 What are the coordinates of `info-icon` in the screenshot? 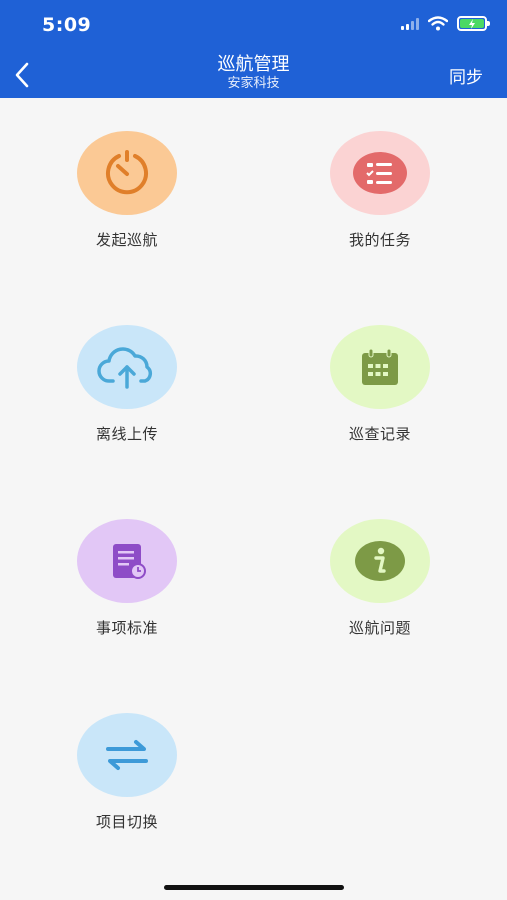 It's located at (380, 561).